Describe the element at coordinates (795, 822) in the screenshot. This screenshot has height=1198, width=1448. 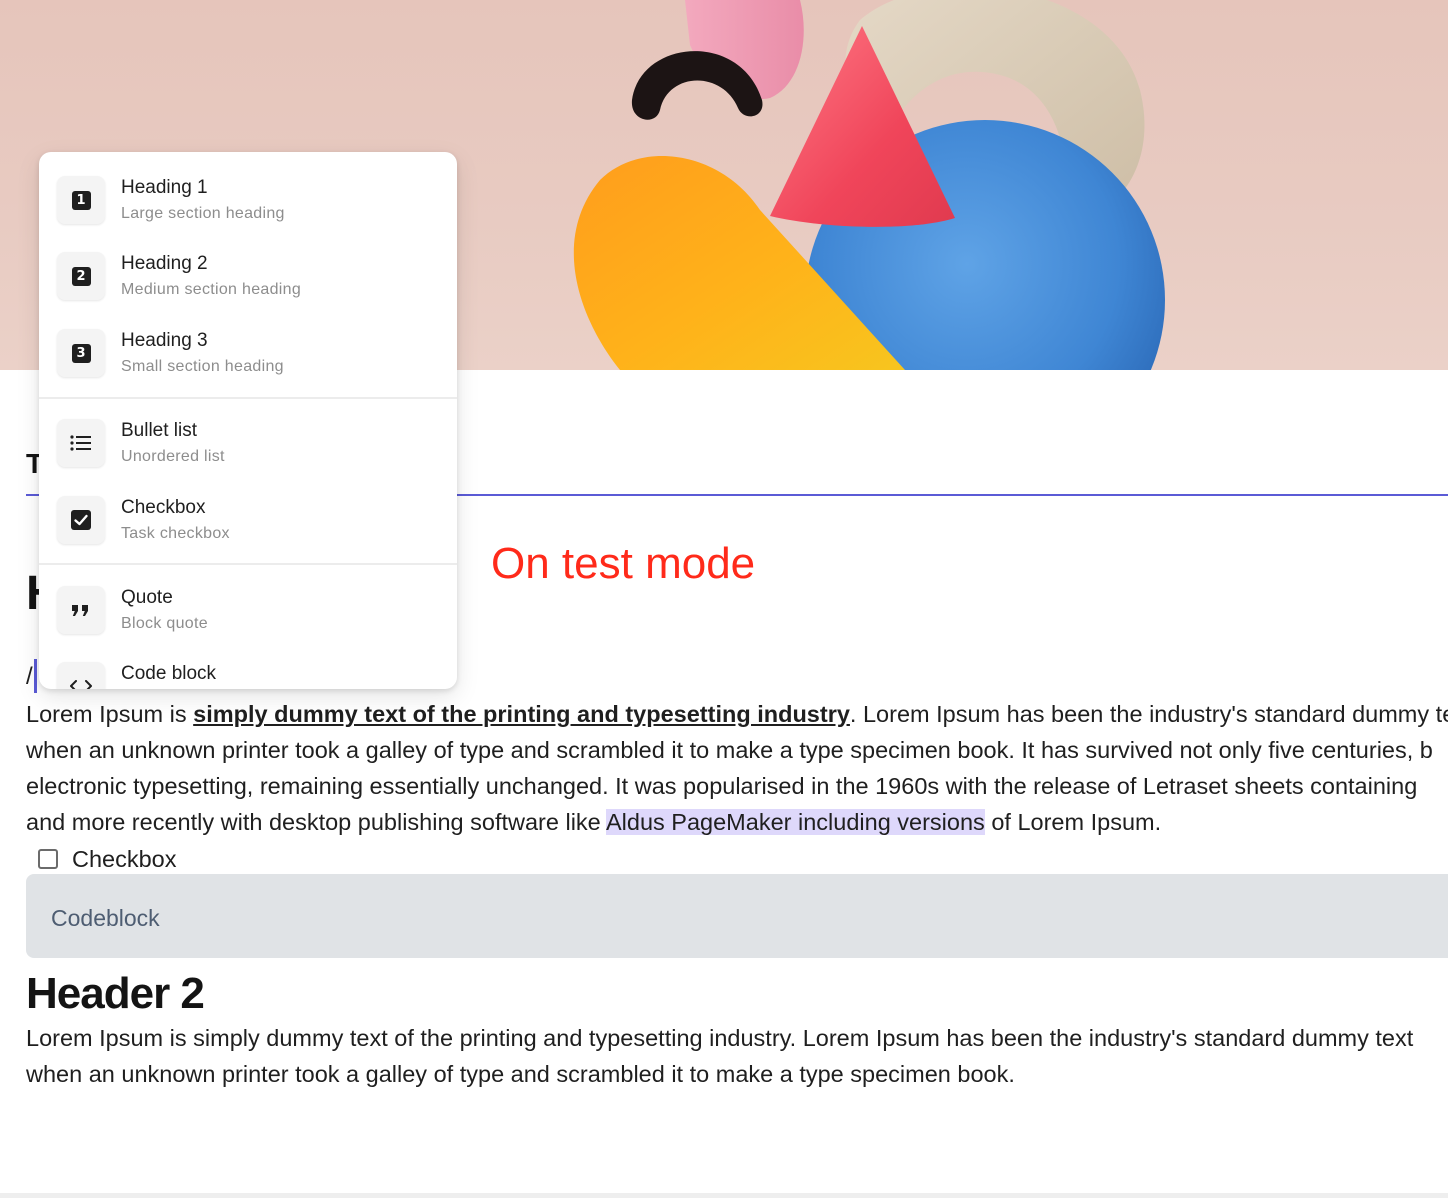
I see `highlighted-text: Aldus PageMaker including versions` at that location.